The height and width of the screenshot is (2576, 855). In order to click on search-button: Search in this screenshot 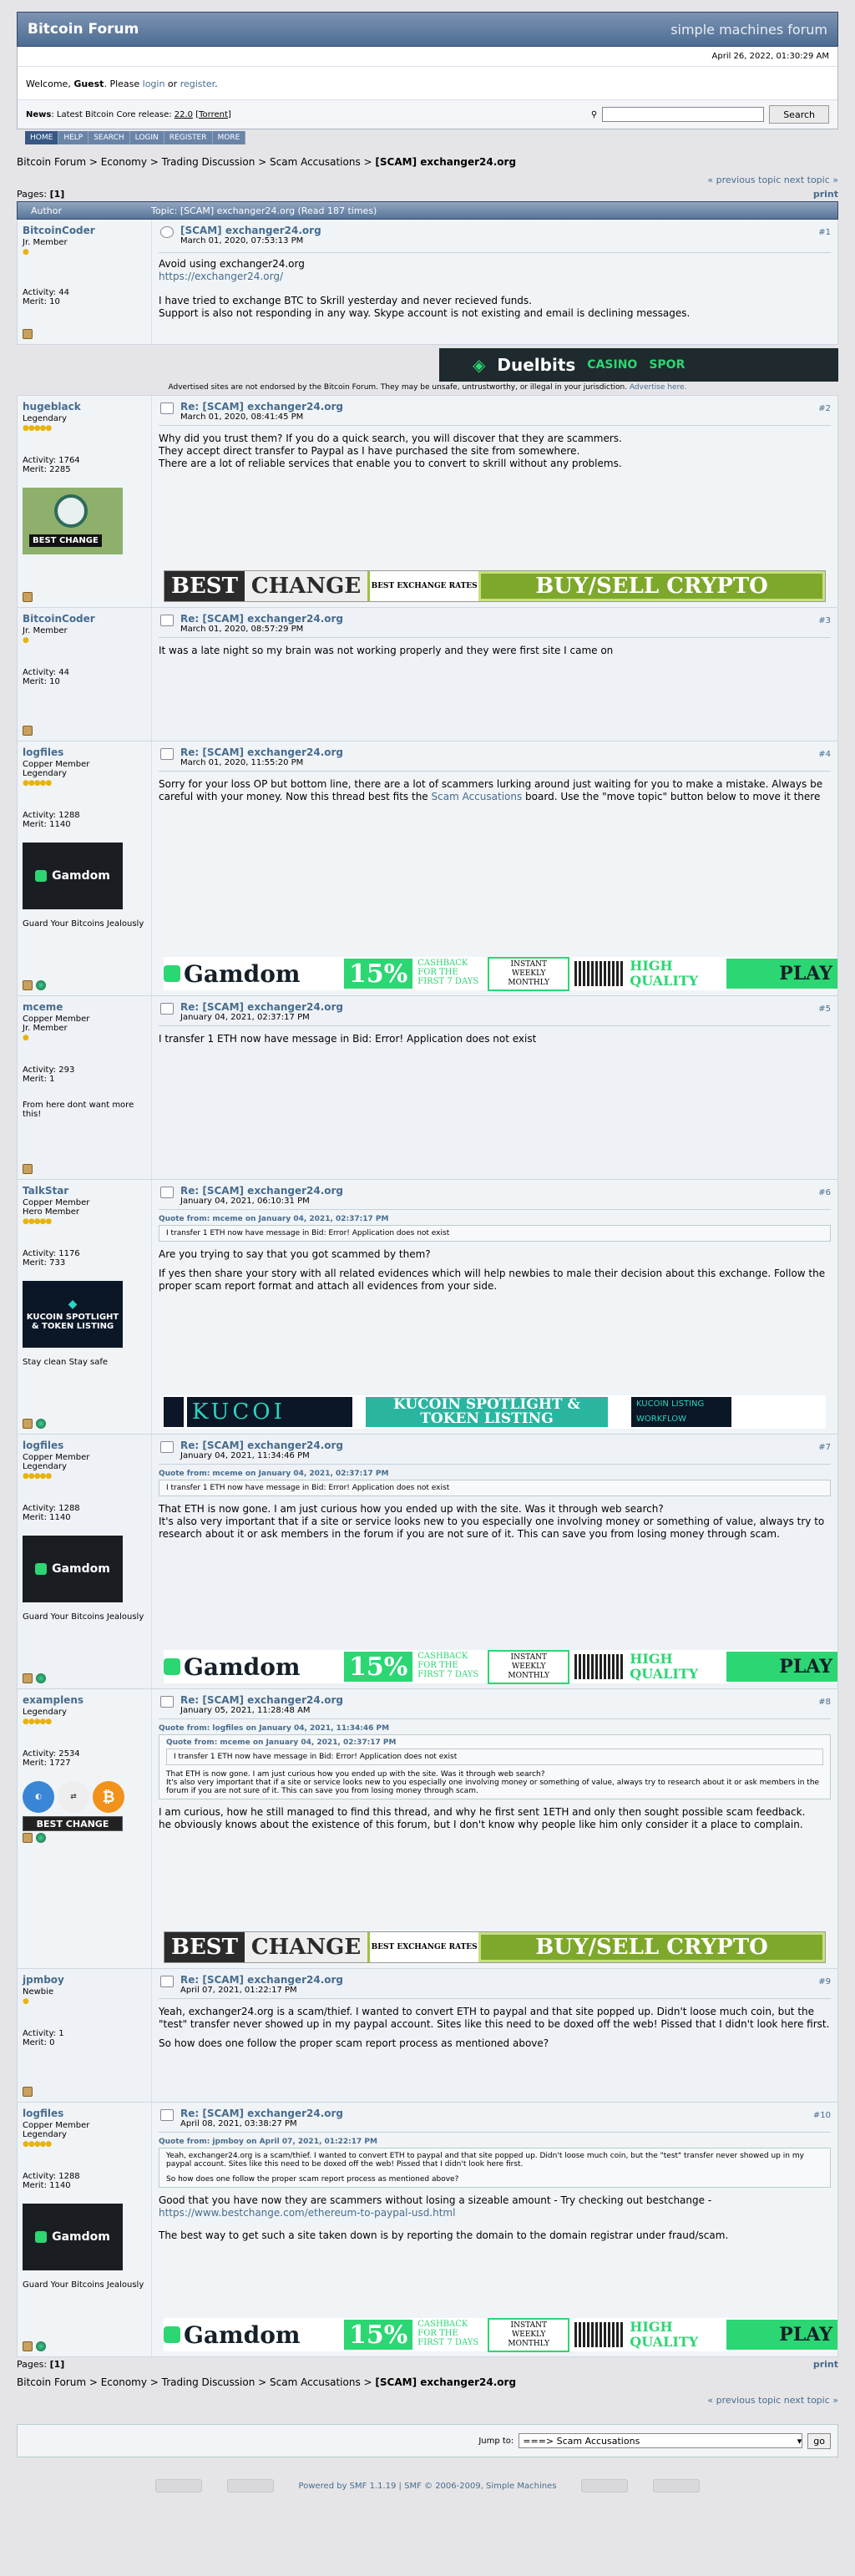, I will do `click(799, 114)`.